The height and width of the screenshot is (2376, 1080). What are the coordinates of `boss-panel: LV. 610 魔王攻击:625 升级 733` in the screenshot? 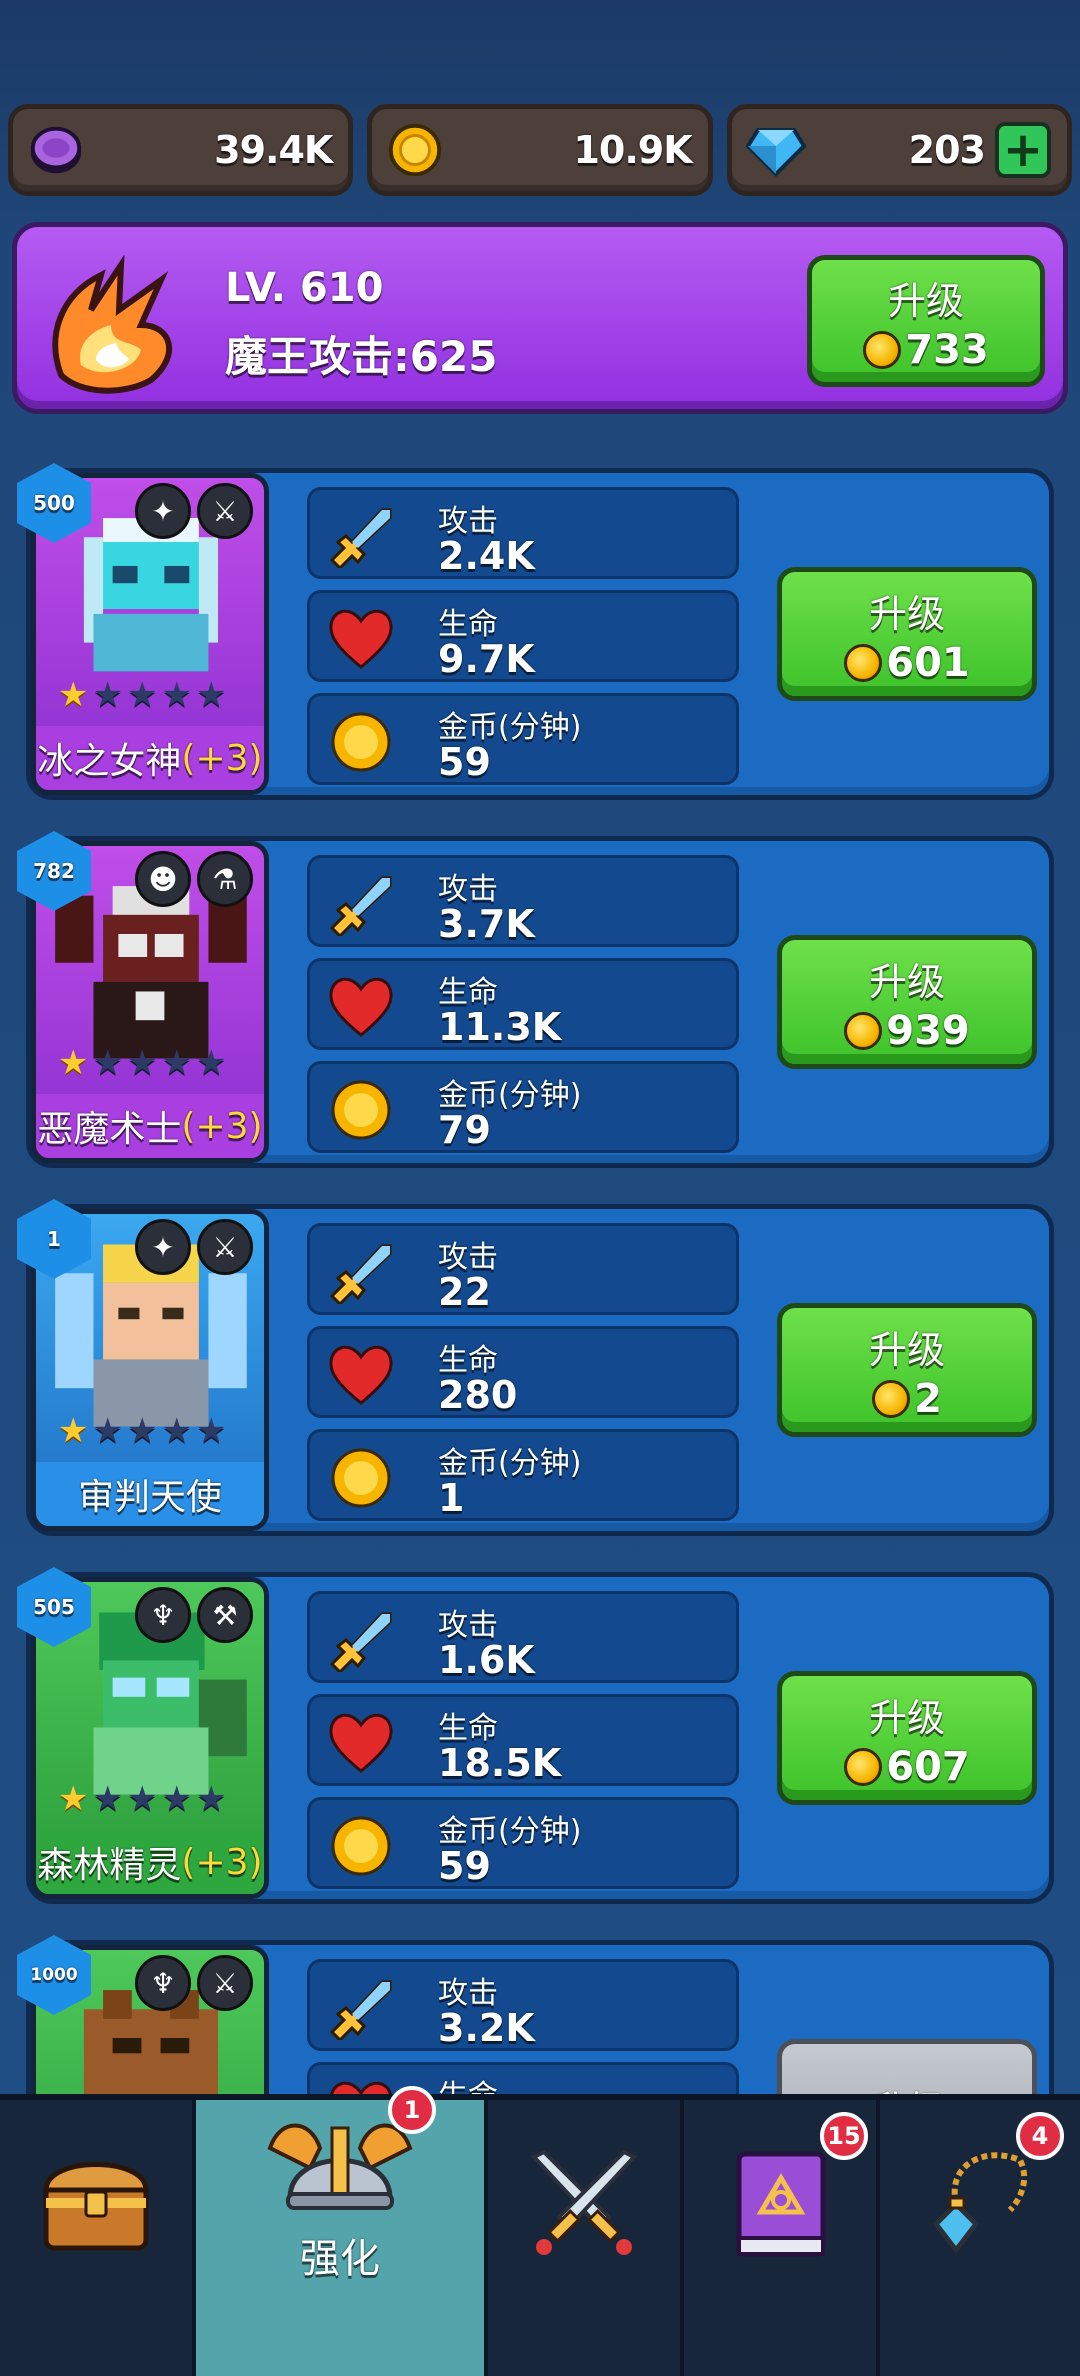 It's located at (540, 318).